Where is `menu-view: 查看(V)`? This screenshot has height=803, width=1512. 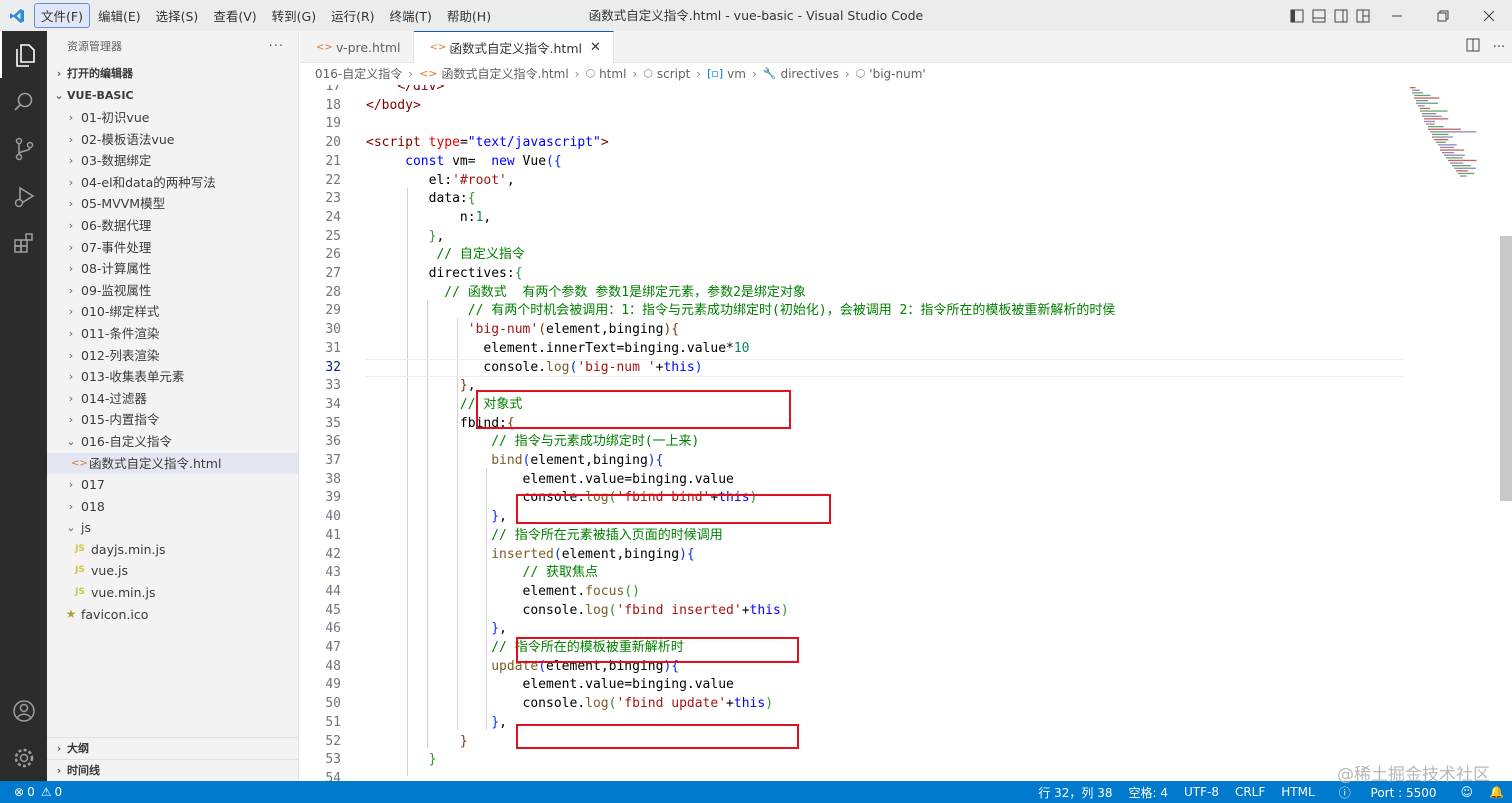
menu-view: 查看(V) is located at coordinates (234, 15).